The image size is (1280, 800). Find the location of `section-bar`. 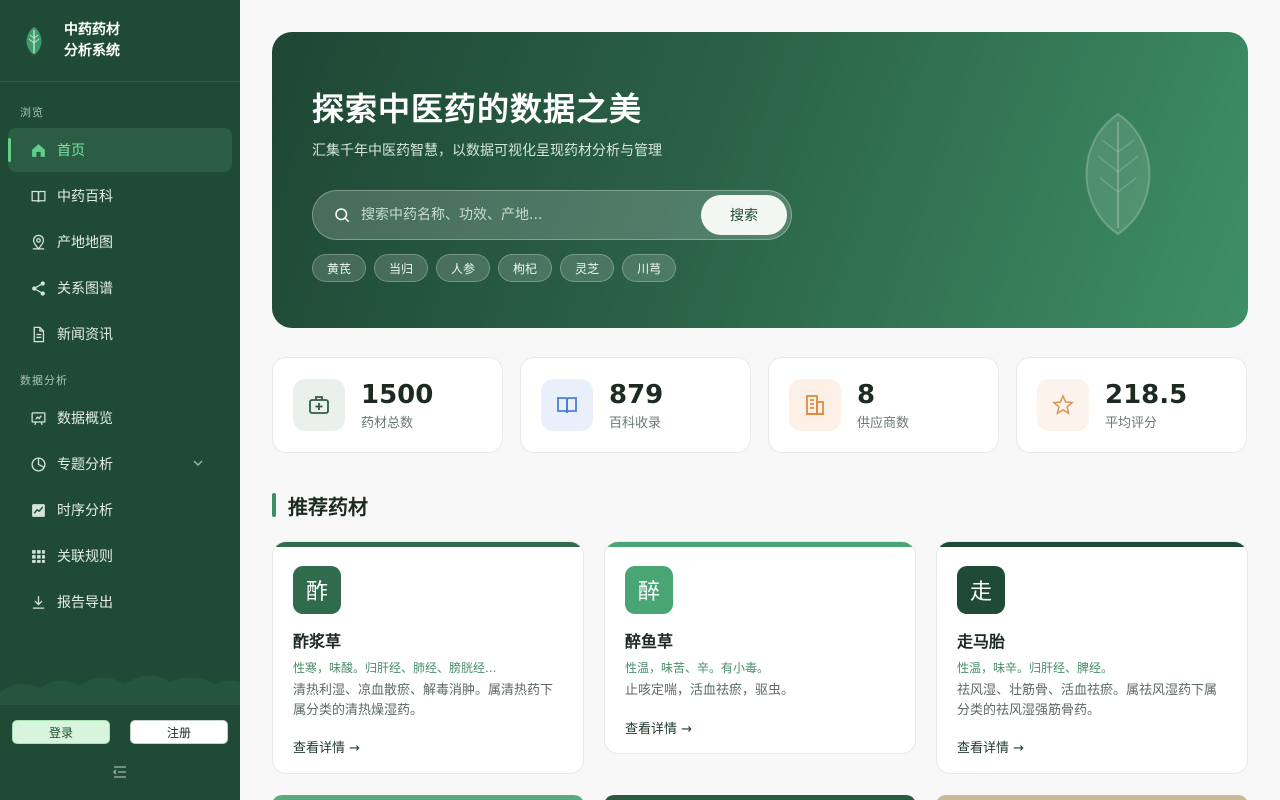

section-bar is located at coordinates (274, 505).